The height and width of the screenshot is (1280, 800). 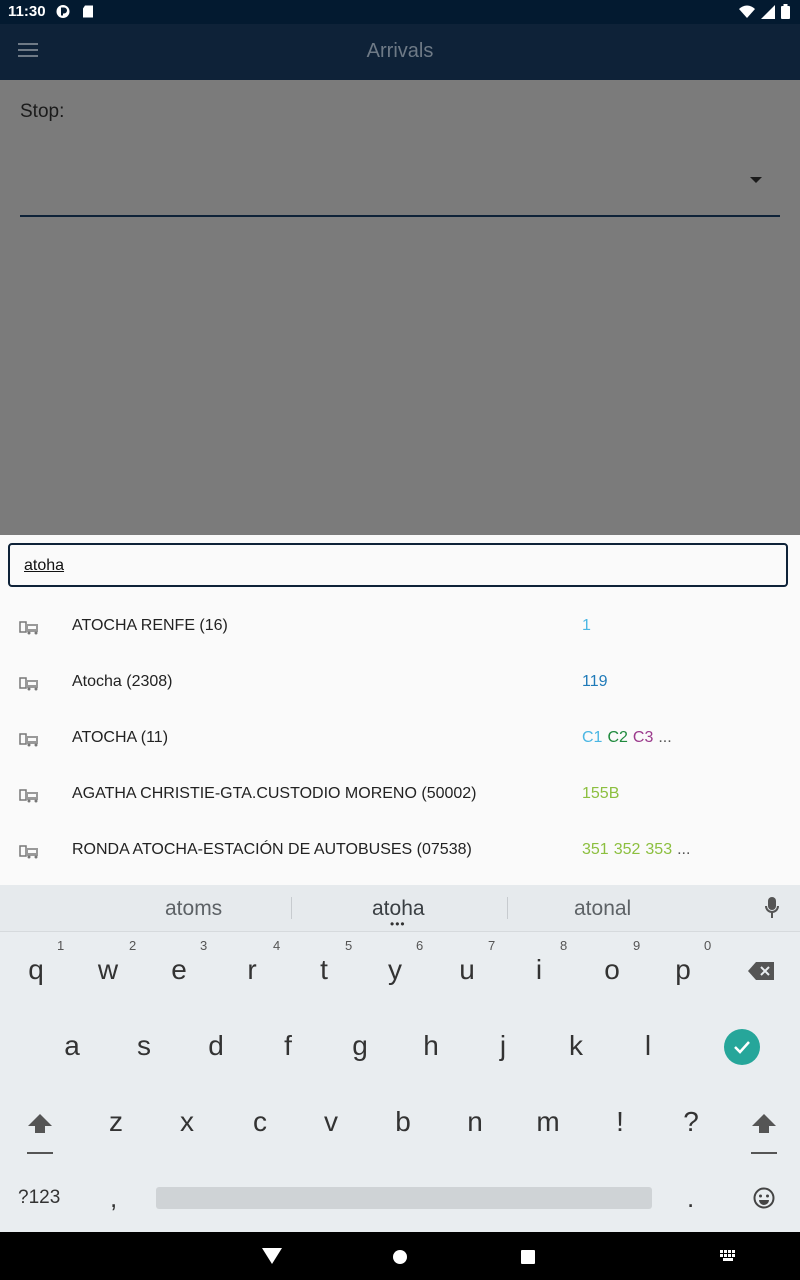 What do you see at coordinates (193, 909) in the screenshot?
I see `suggestion-1: atoms` at bounding box center [193, 909].